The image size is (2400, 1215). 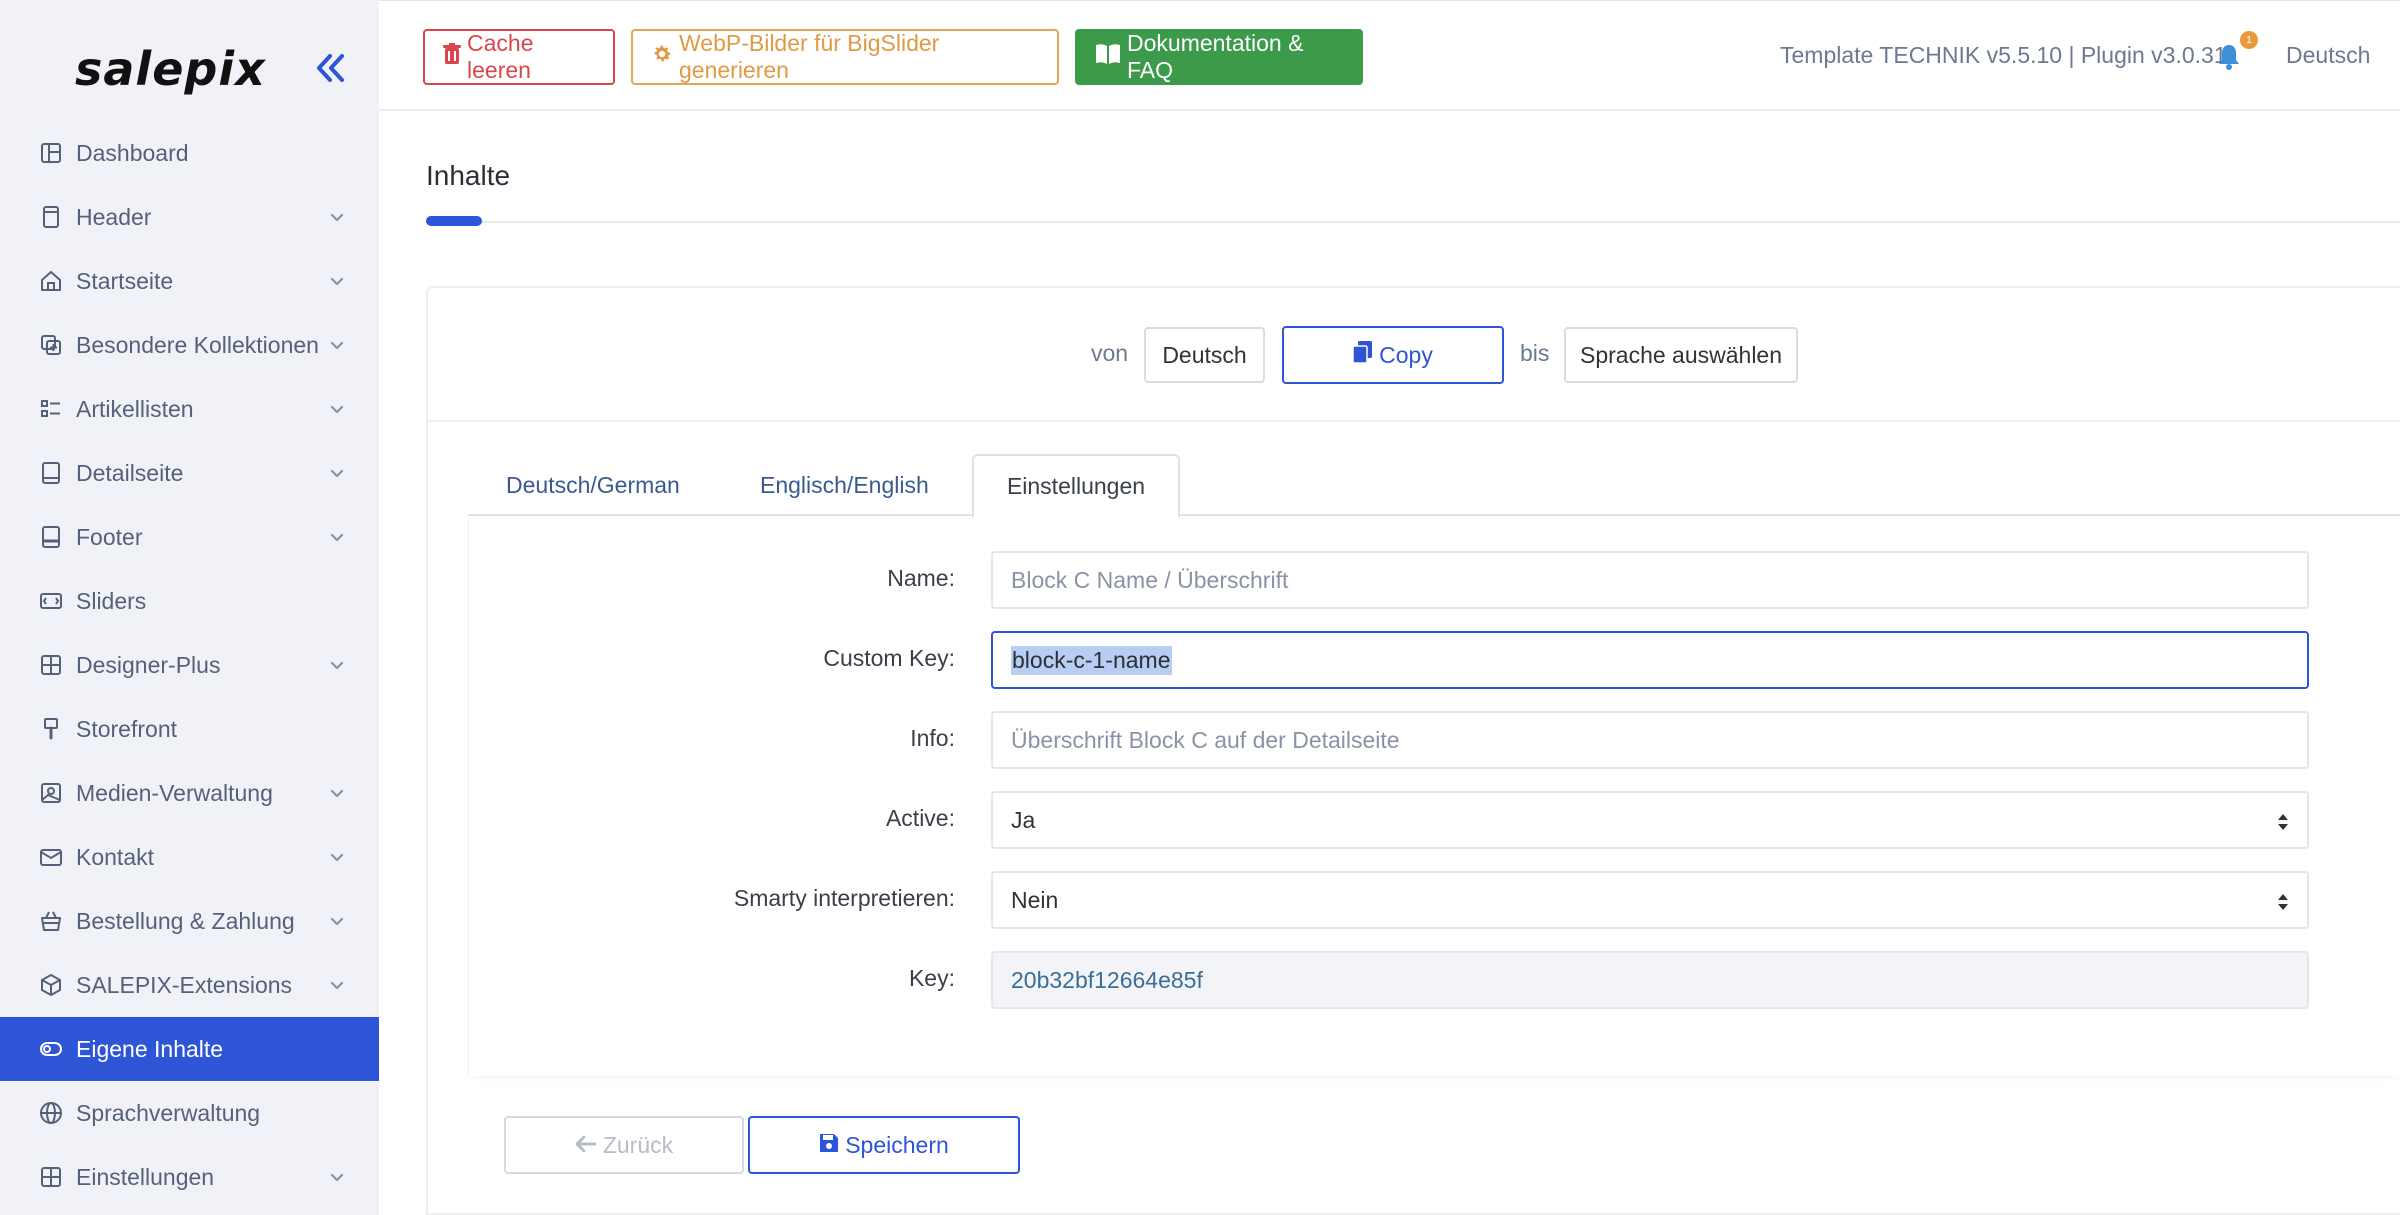 I want to click on sidebar-item-medien-verwaltung: Medien-Verwaltung, so click(x=189, y=793).